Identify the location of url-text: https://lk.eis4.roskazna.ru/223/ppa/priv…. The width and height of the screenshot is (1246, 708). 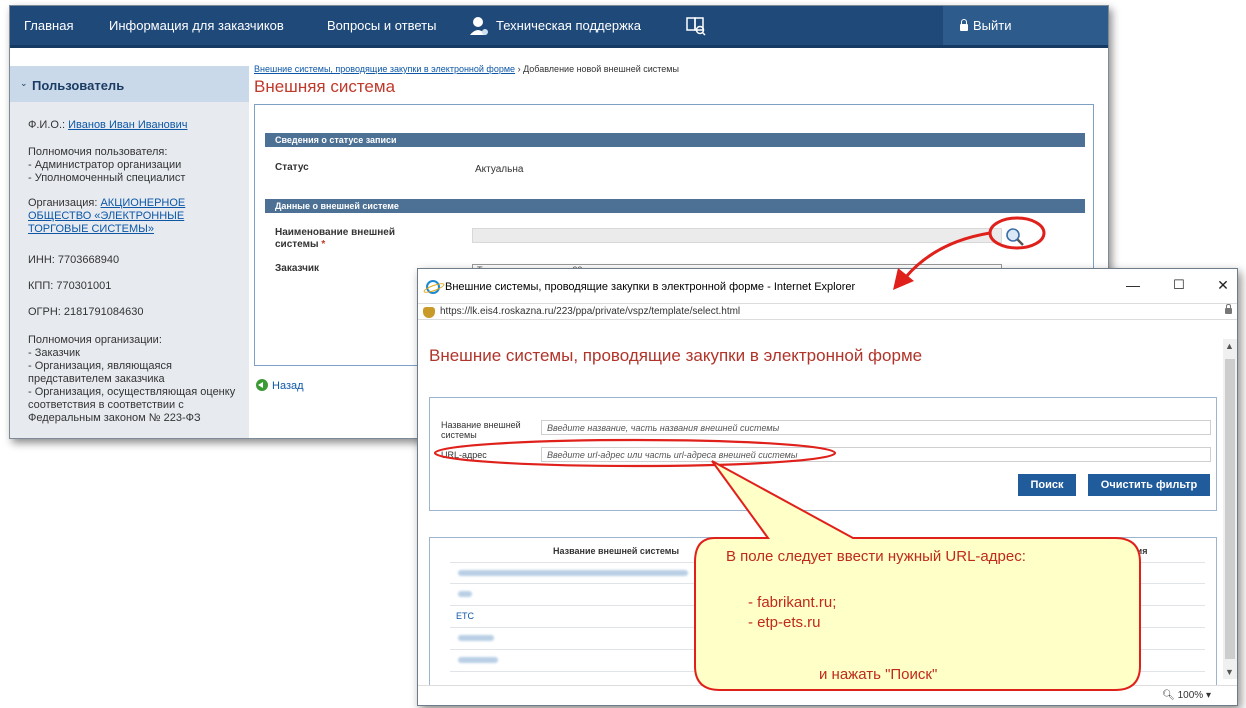
(590, 311).